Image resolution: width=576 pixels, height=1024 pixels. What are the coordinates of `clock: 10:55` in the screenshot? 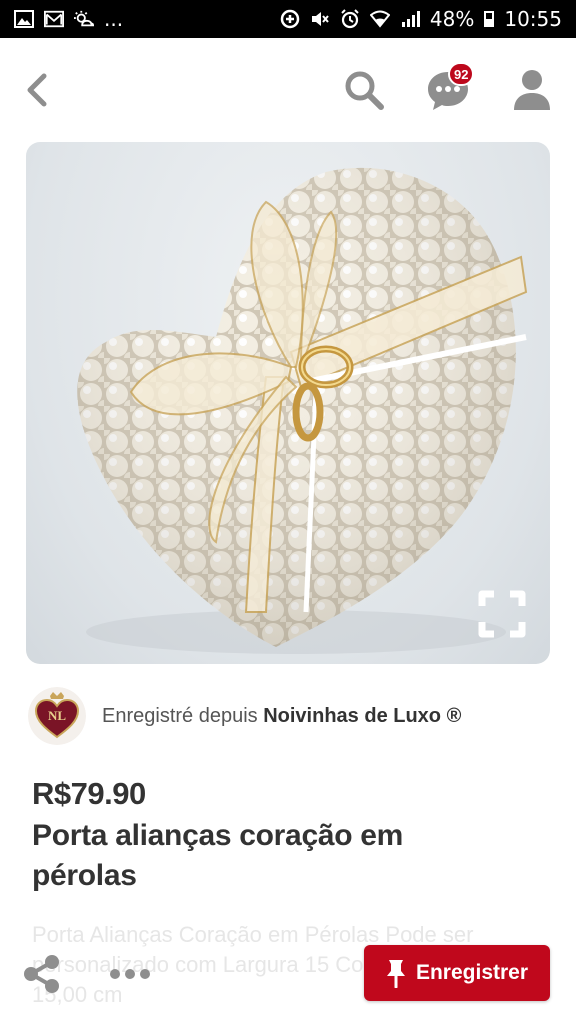 It's located at (533, 19).